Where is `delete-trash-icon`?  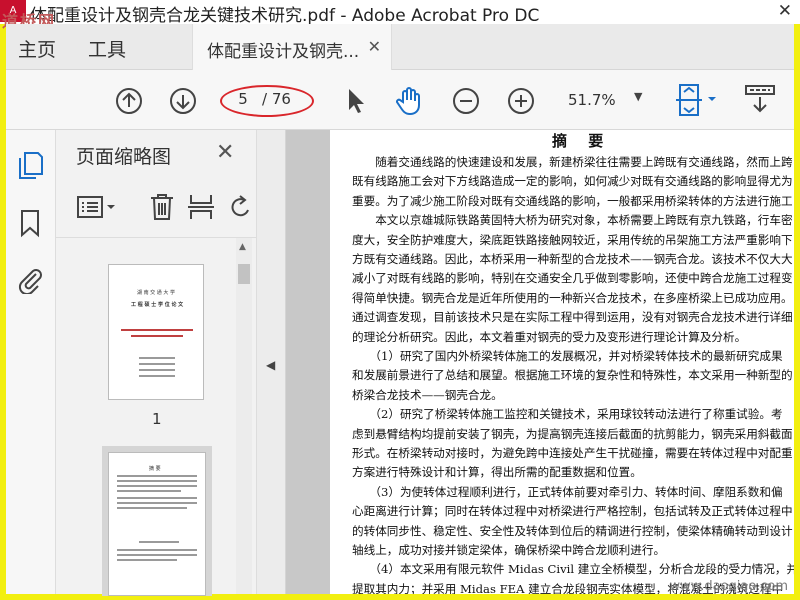
delete-trash-icon is located at coordinates (162, 207).